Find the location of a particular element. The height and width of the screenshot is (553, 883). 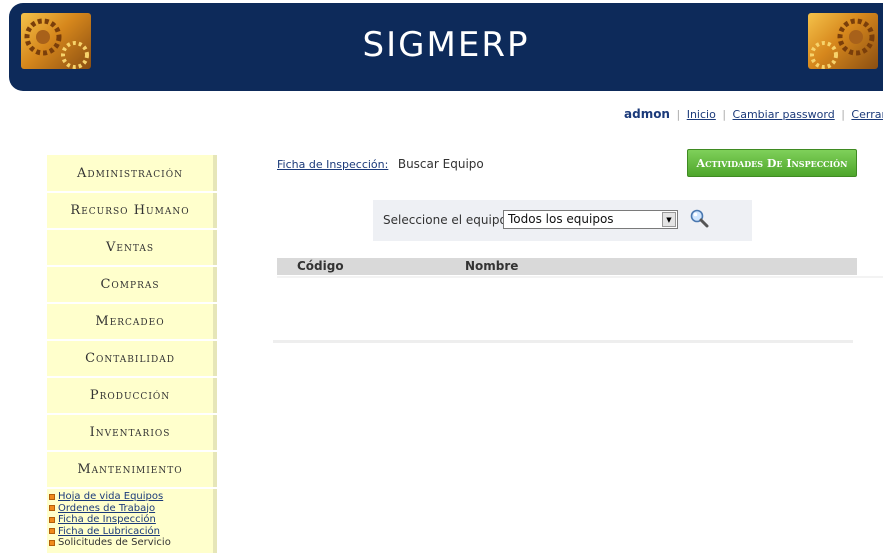

link-inicio: Inicio is located at coordinates (701, 114).